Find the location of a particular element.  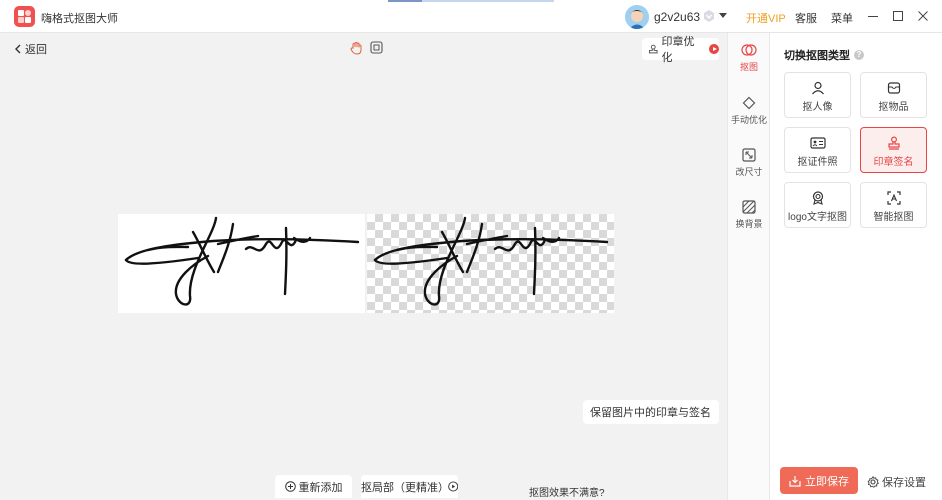

type-card-smart-label: 智能抠图 is located at coordinates (893, 217).